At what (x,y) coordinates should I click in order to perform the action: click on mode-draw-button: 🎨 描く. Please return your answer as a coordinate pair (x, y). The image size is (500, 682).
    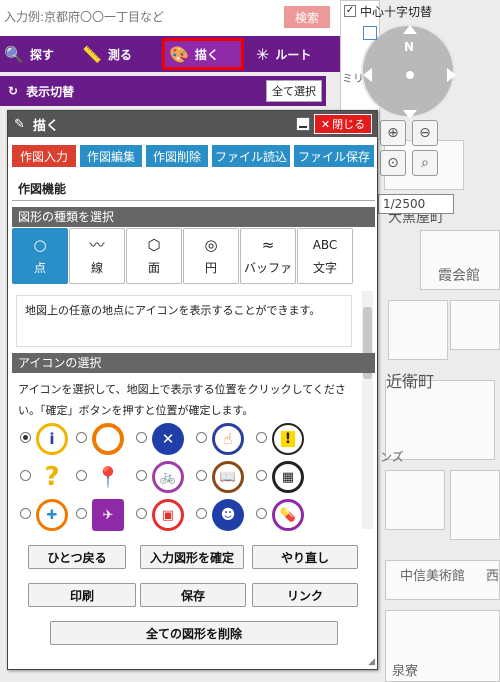
    Looking at the image, I should click on (203, 54).